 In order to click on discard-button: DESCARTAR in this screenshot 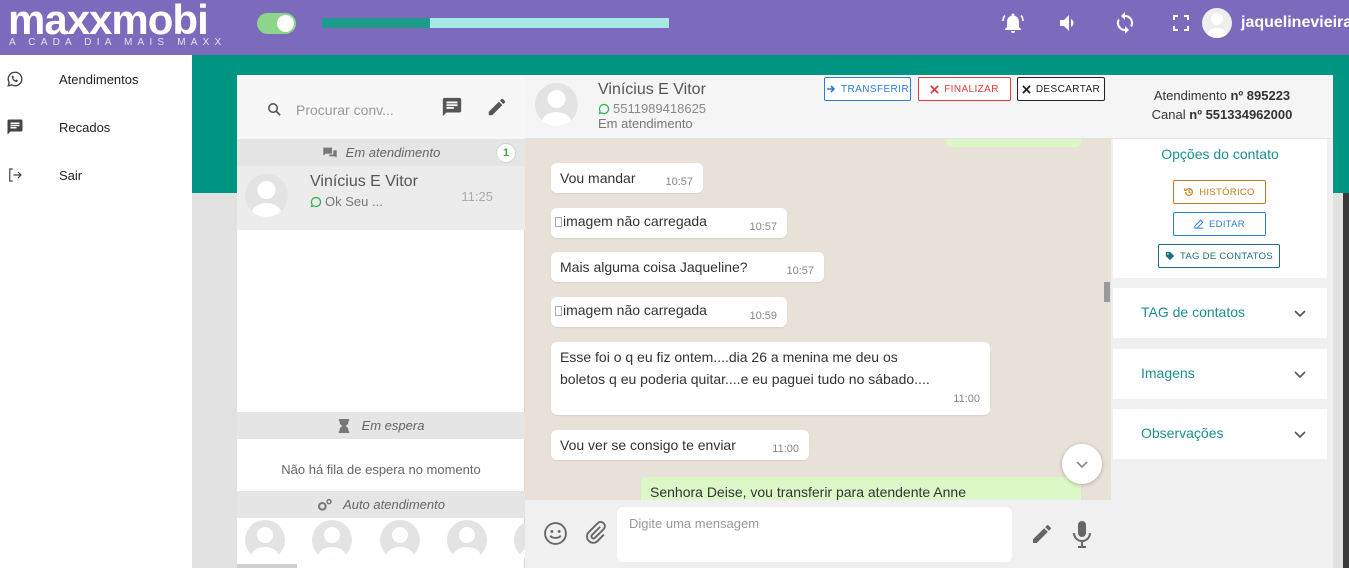, I will do `click(1061, 89)`.